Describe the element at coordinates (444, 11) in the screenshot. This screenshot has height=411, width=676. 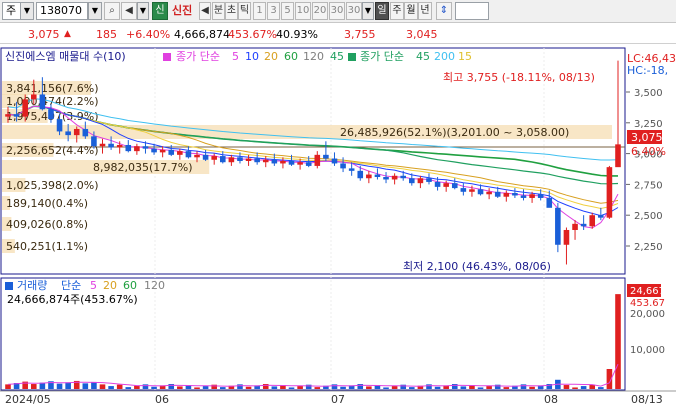
I see `updown-arrow-icon: ⇕` at that location.